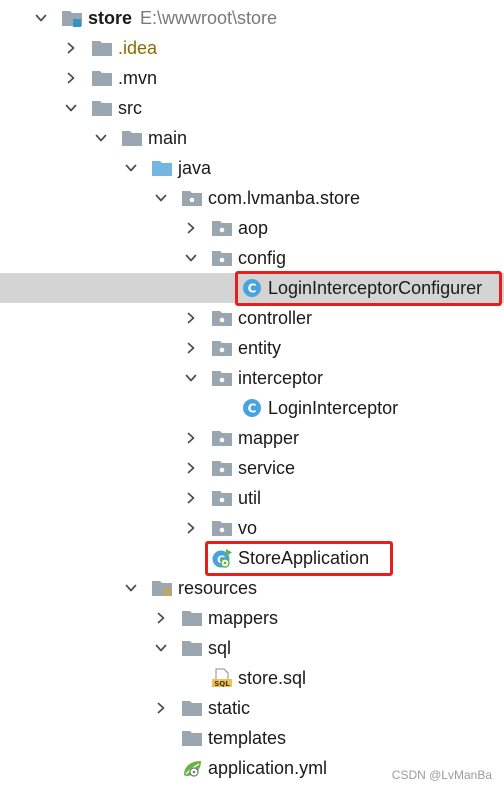 Image resolution: width=504 pixels, height=790 pixels. What do you see at coordinates (252, 78) in the screenshot?
I see `tree-item-mvn: .mvn` at bounding box center [252, 78].